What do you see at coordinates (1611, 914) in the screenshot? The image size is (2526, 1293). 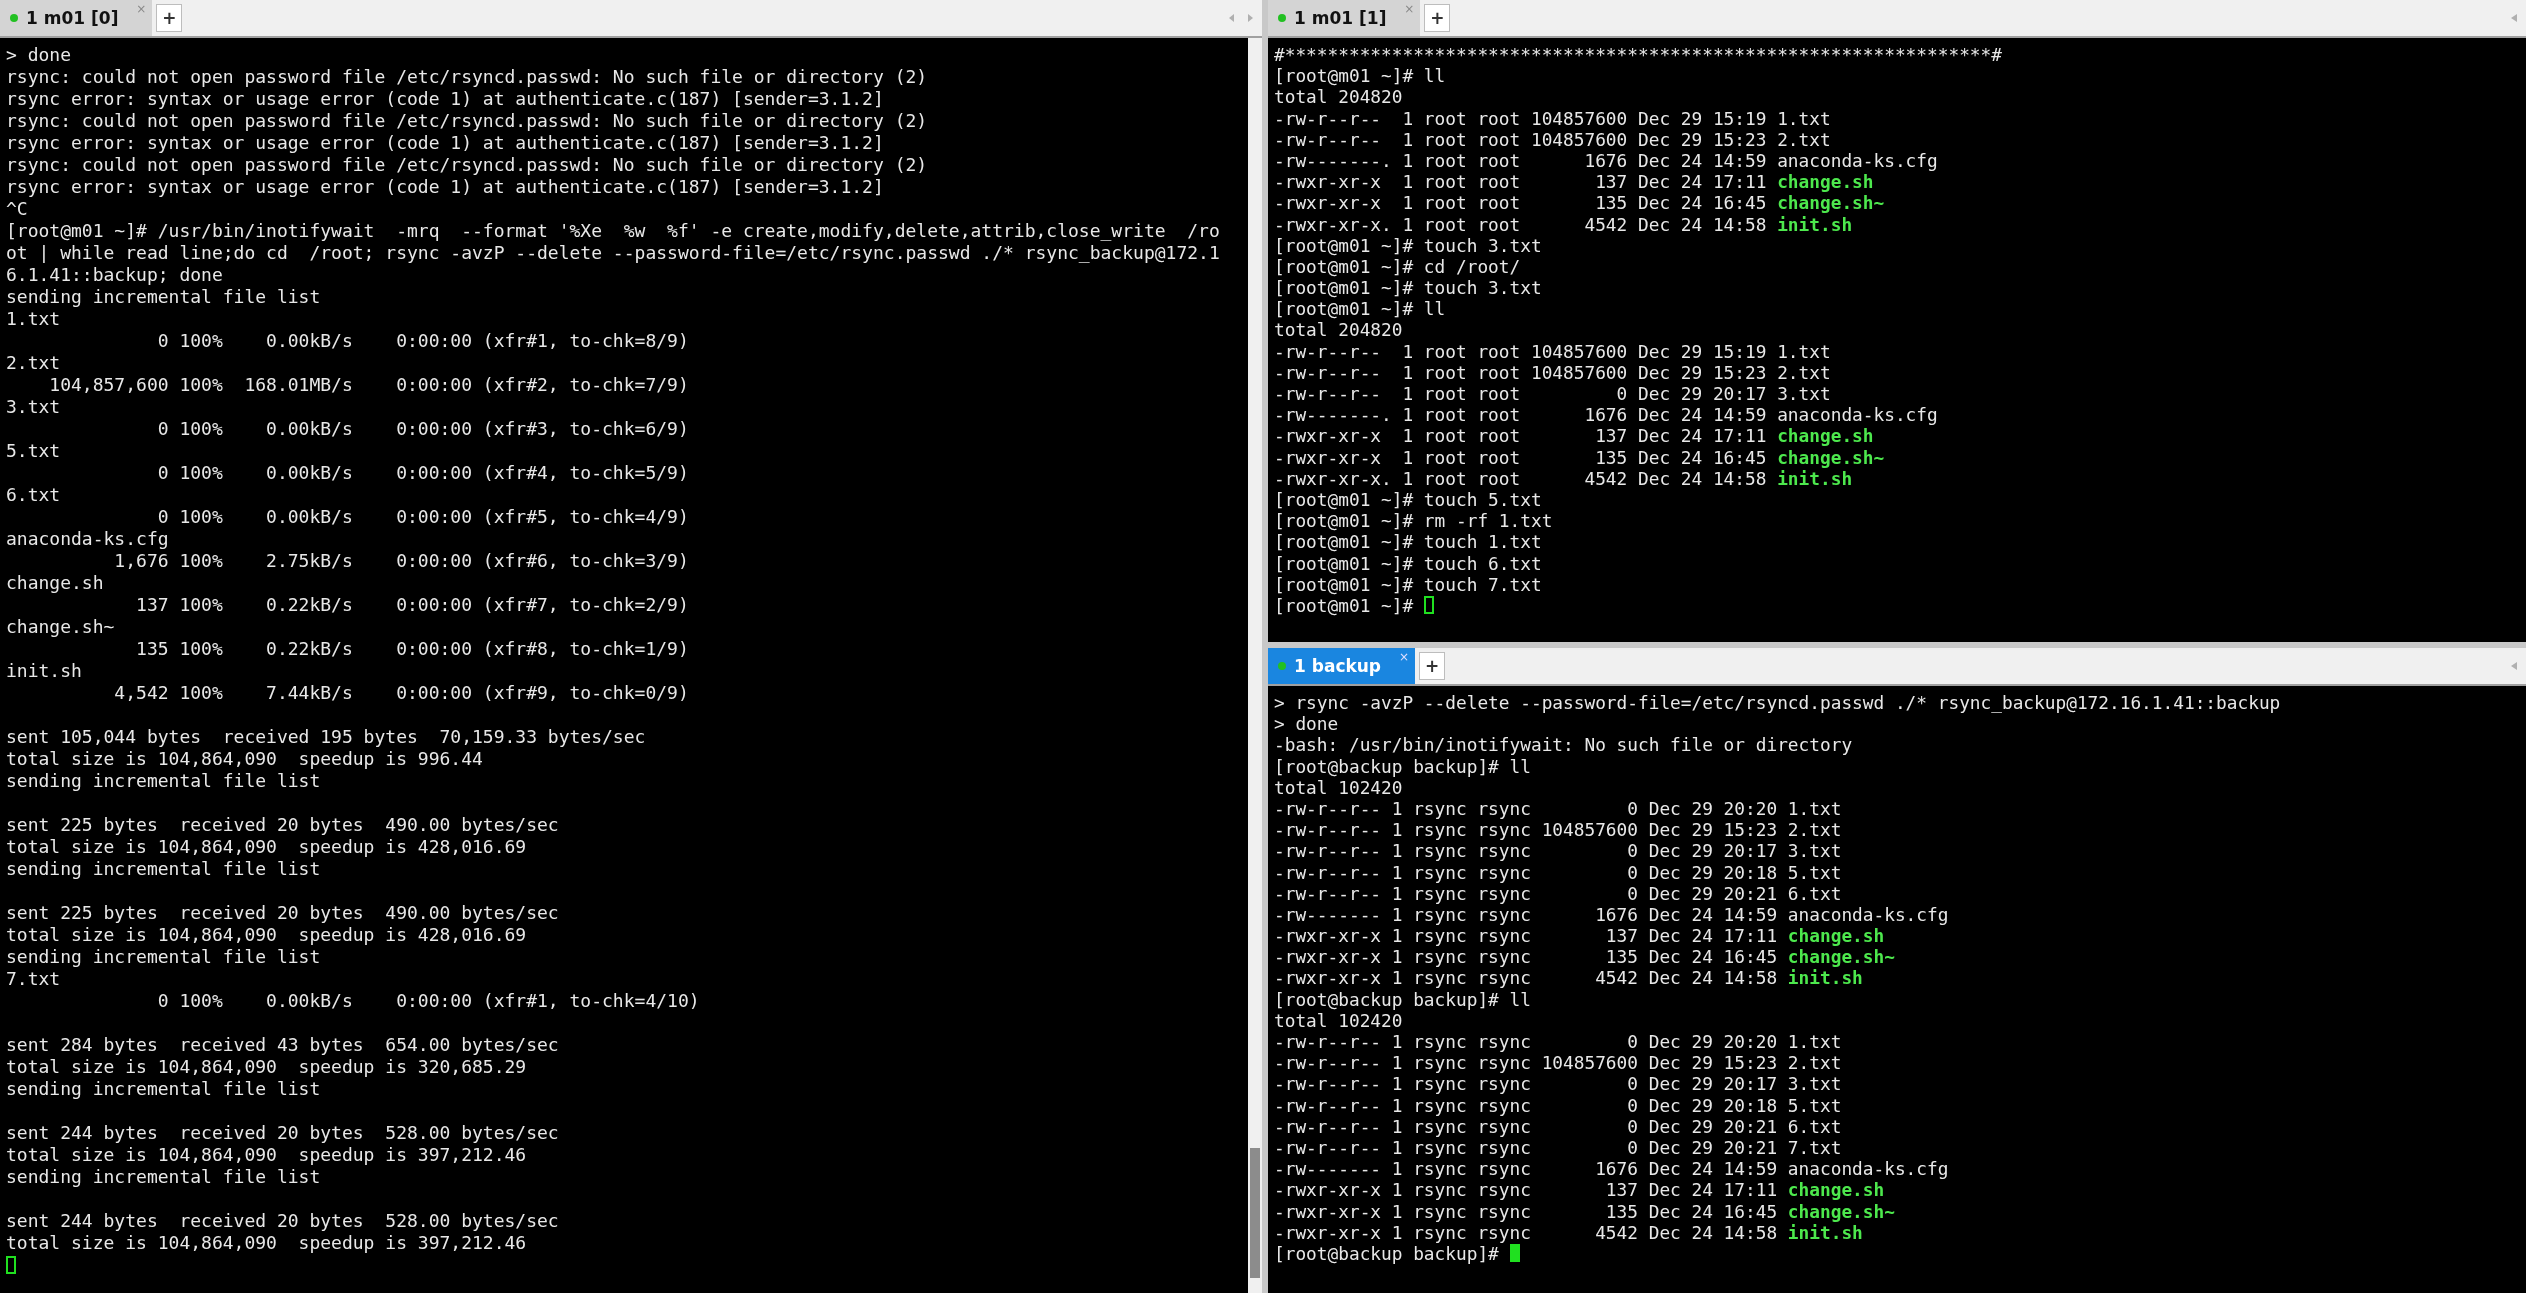 I see `terminal-line: -rw------- 1 rsync rsync 1676 Dec 24 14:59 anaconda-ks.cfg` at bounding box center [1611, 914].